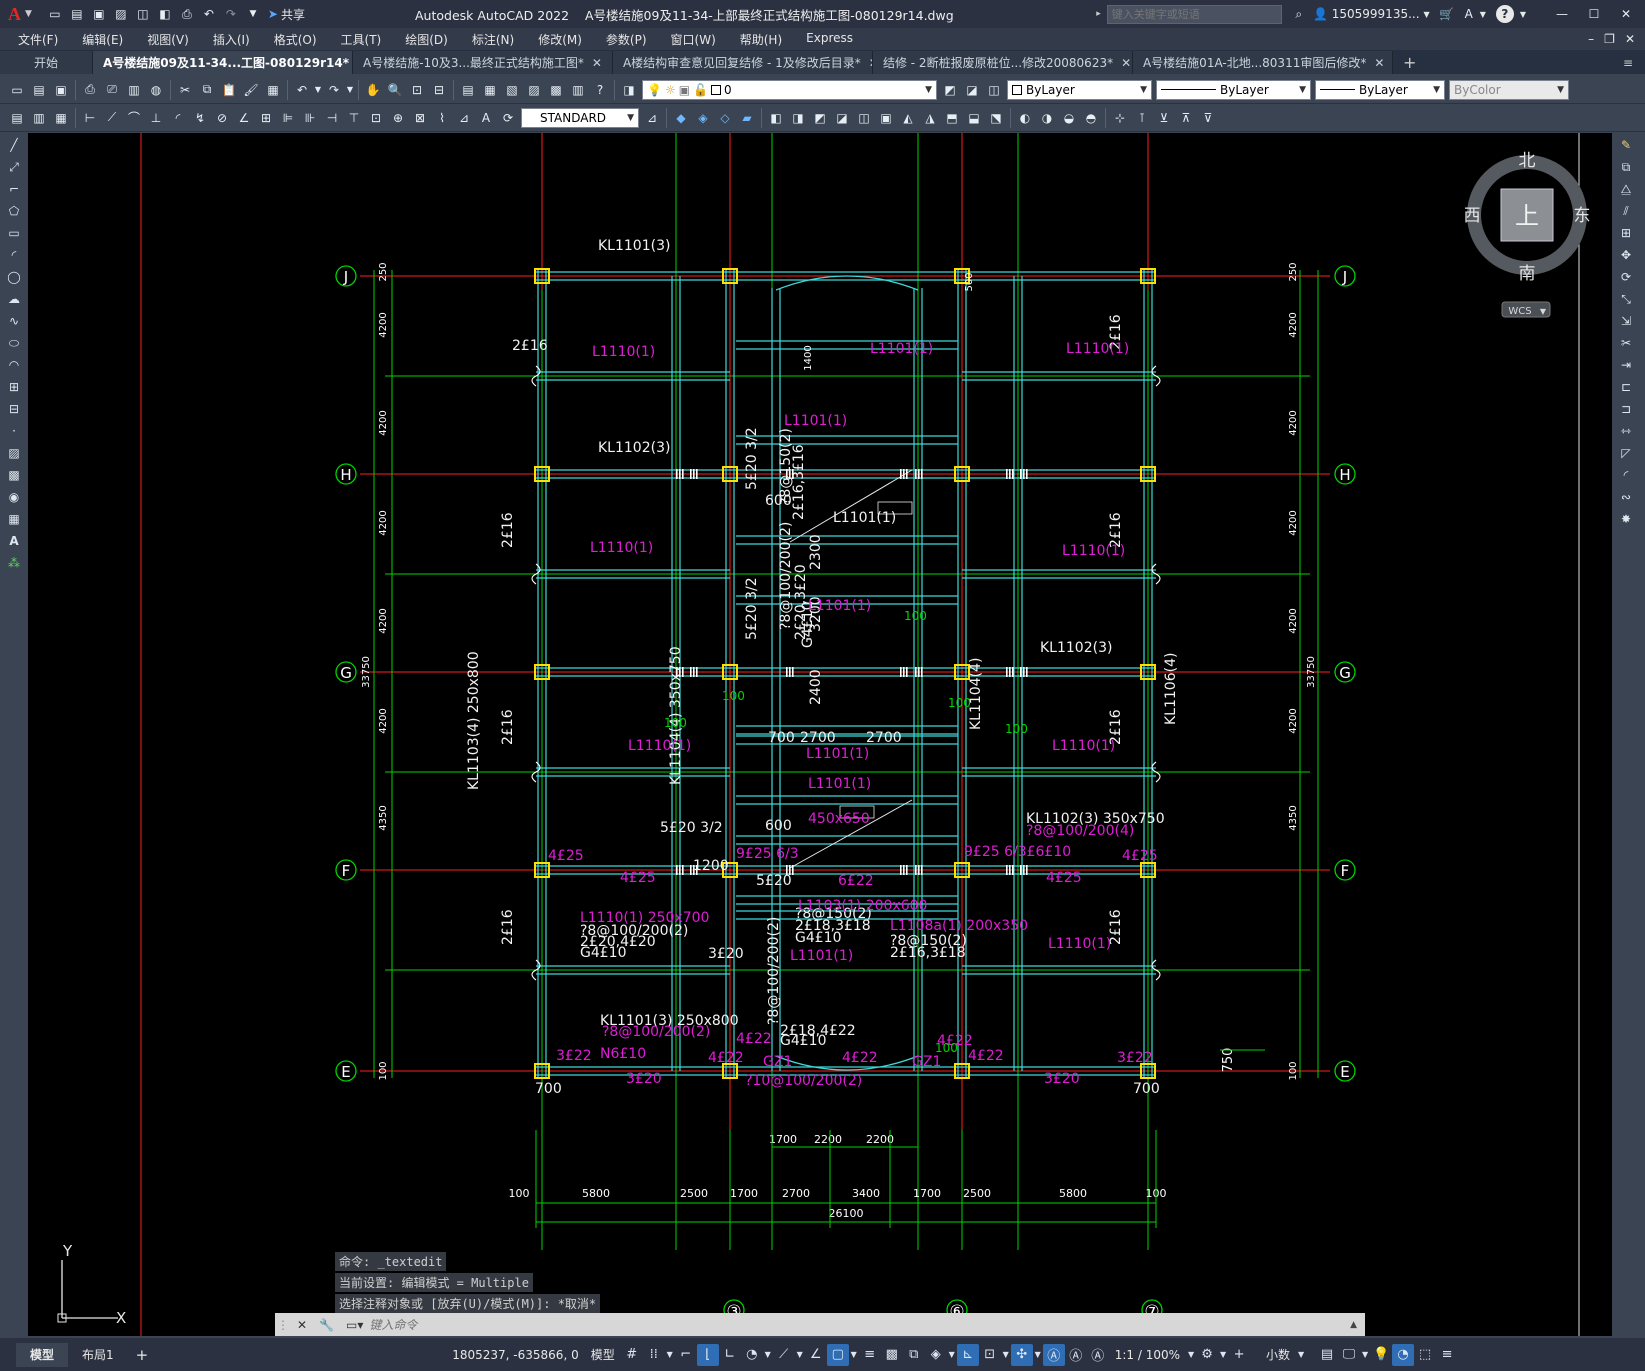  What do you see at coordinates (222, 118) in the screenshot?
I see `diameter-dimension-icon: ⊘` at bounding box center [222, 118].